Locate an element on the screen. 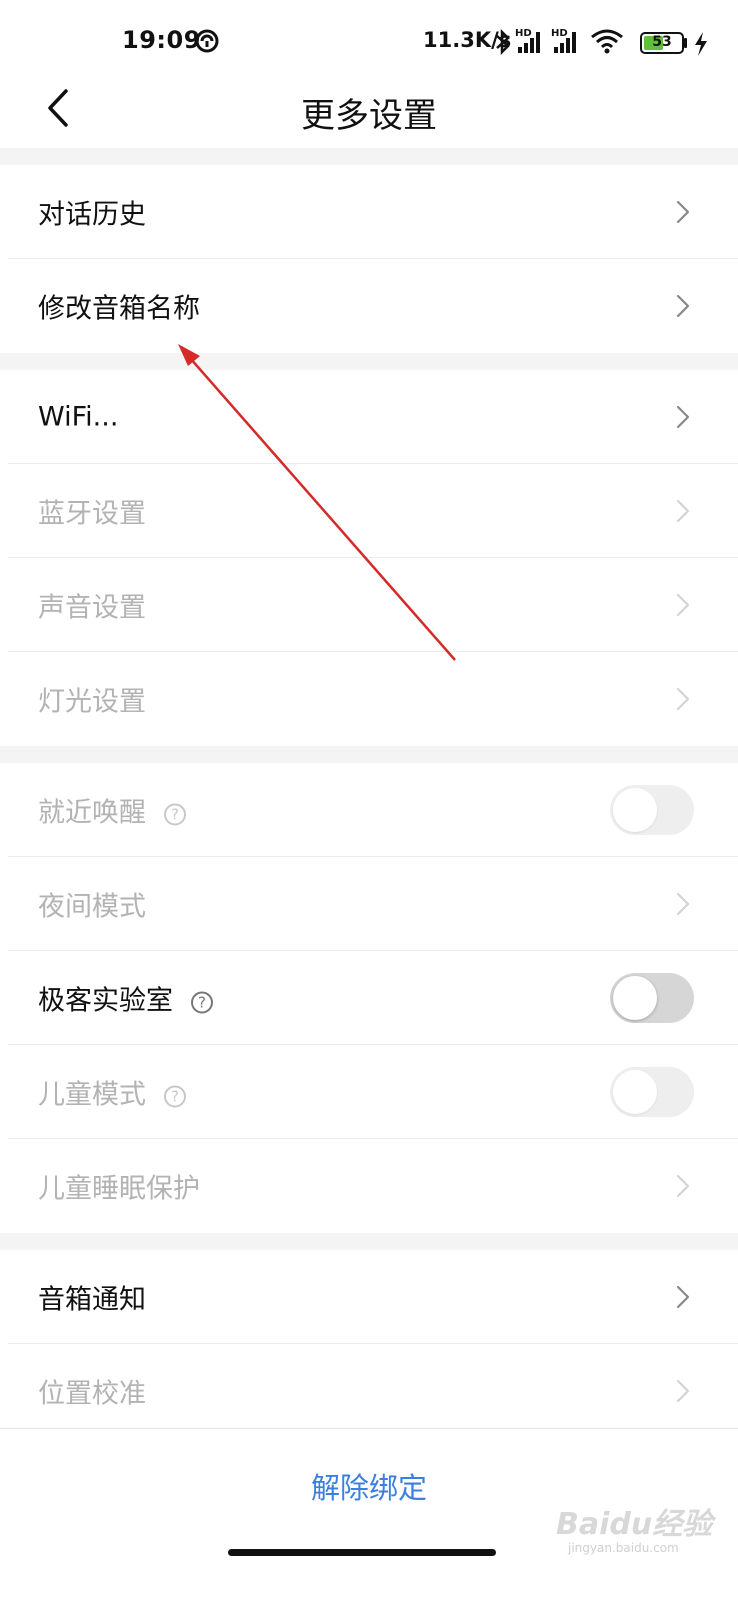  settings-row-label: 声音设置 is located at coordinates (92, 608).